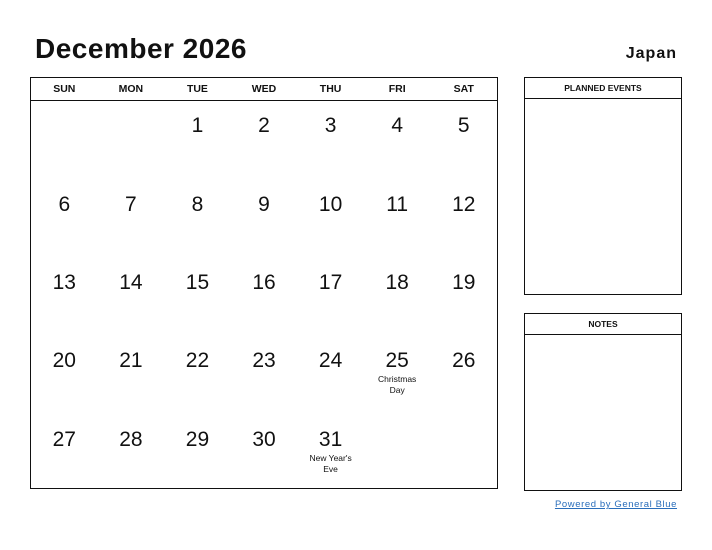 The width and height of the screenshot is (712, 550). What do you see at coordinates (64, 297) in the screenshot?
I see `day-cell: 13` at bounding box center [64, 297].